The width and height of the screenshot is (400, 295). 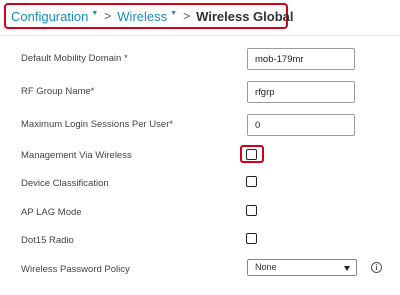 I want to click on row-dot15-radio: Dot15 Radio, so click(x=200, y=240).